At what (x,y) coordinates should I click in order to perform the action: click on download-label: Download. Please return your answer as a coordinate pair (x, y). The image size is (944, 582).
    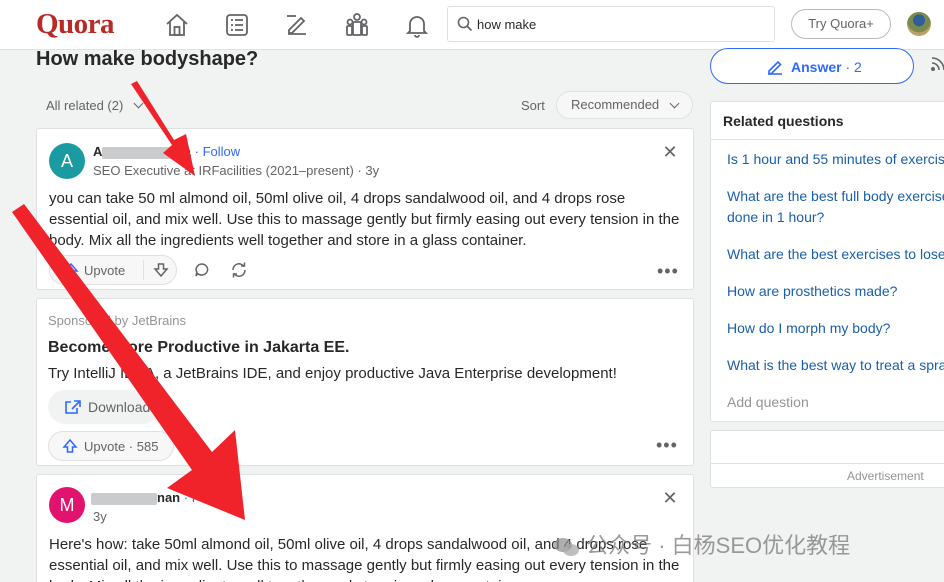
    Looking at the image, I should click on (119, 407).